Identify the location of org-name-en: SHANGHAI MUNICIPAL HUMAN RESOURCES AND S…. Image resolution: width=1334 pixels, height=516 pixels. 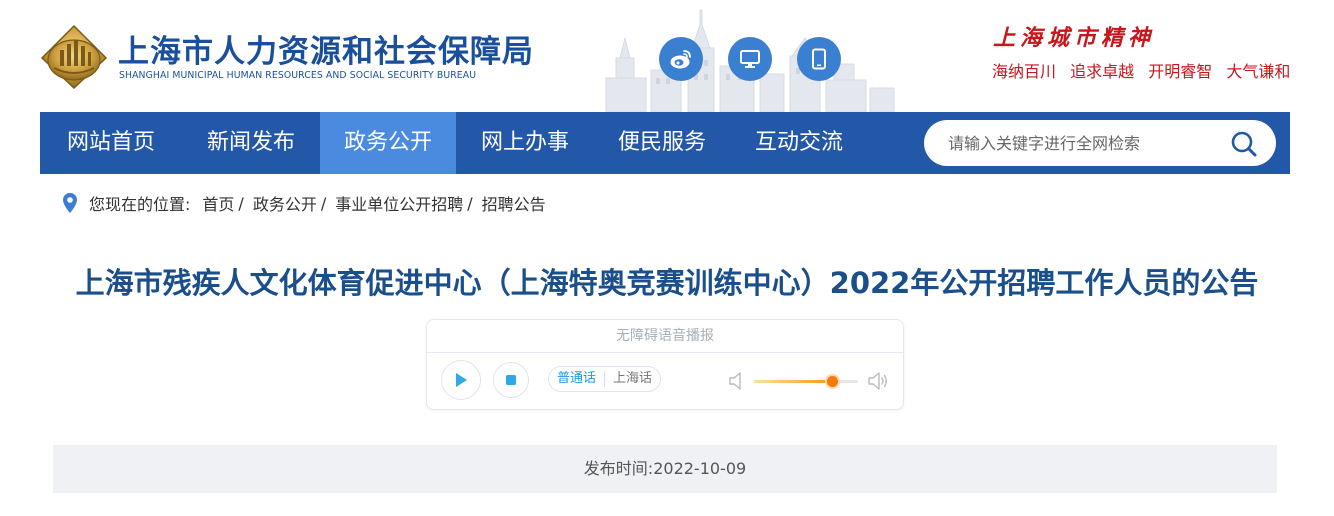
(298, 75).